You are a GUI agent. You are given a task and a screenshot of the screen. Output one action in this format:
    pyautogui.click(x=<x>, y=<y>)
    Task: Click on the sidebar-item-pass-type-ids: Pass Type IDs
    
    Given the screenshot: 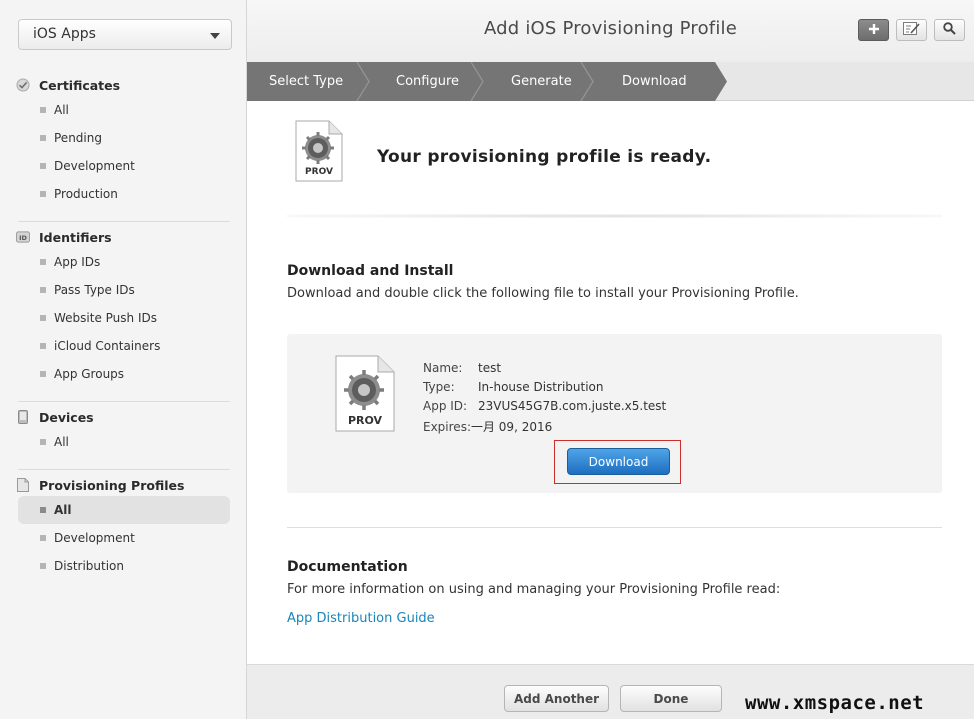 What is the action you would take?
    pyautogui.click(x=123, y=290)
    